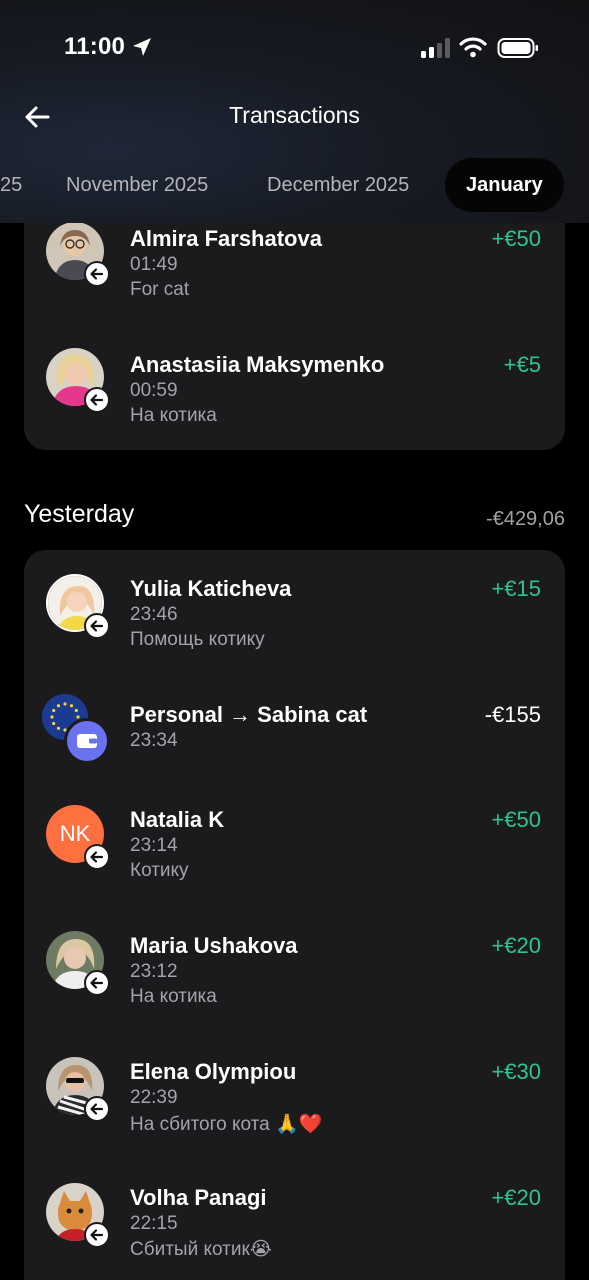 The width and height of the screenshot is (589, 1280). What do you see at coordinates (516, 1071) in the screenshot?
I see `transaction-amount: +€30` at bounding box center [516, 1071].